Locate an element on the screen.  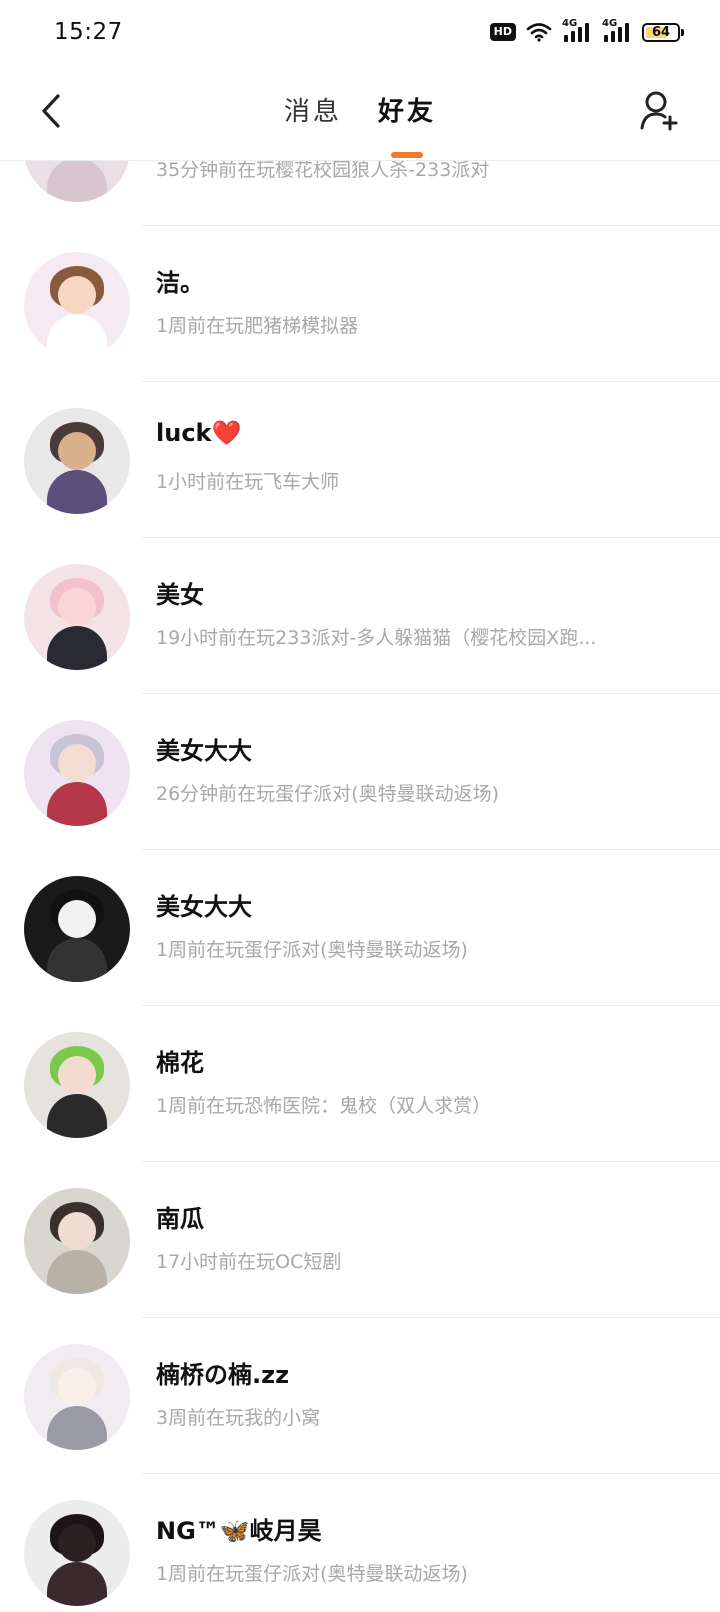
tab-messages: 消息 is located at coordinates (313, 112).